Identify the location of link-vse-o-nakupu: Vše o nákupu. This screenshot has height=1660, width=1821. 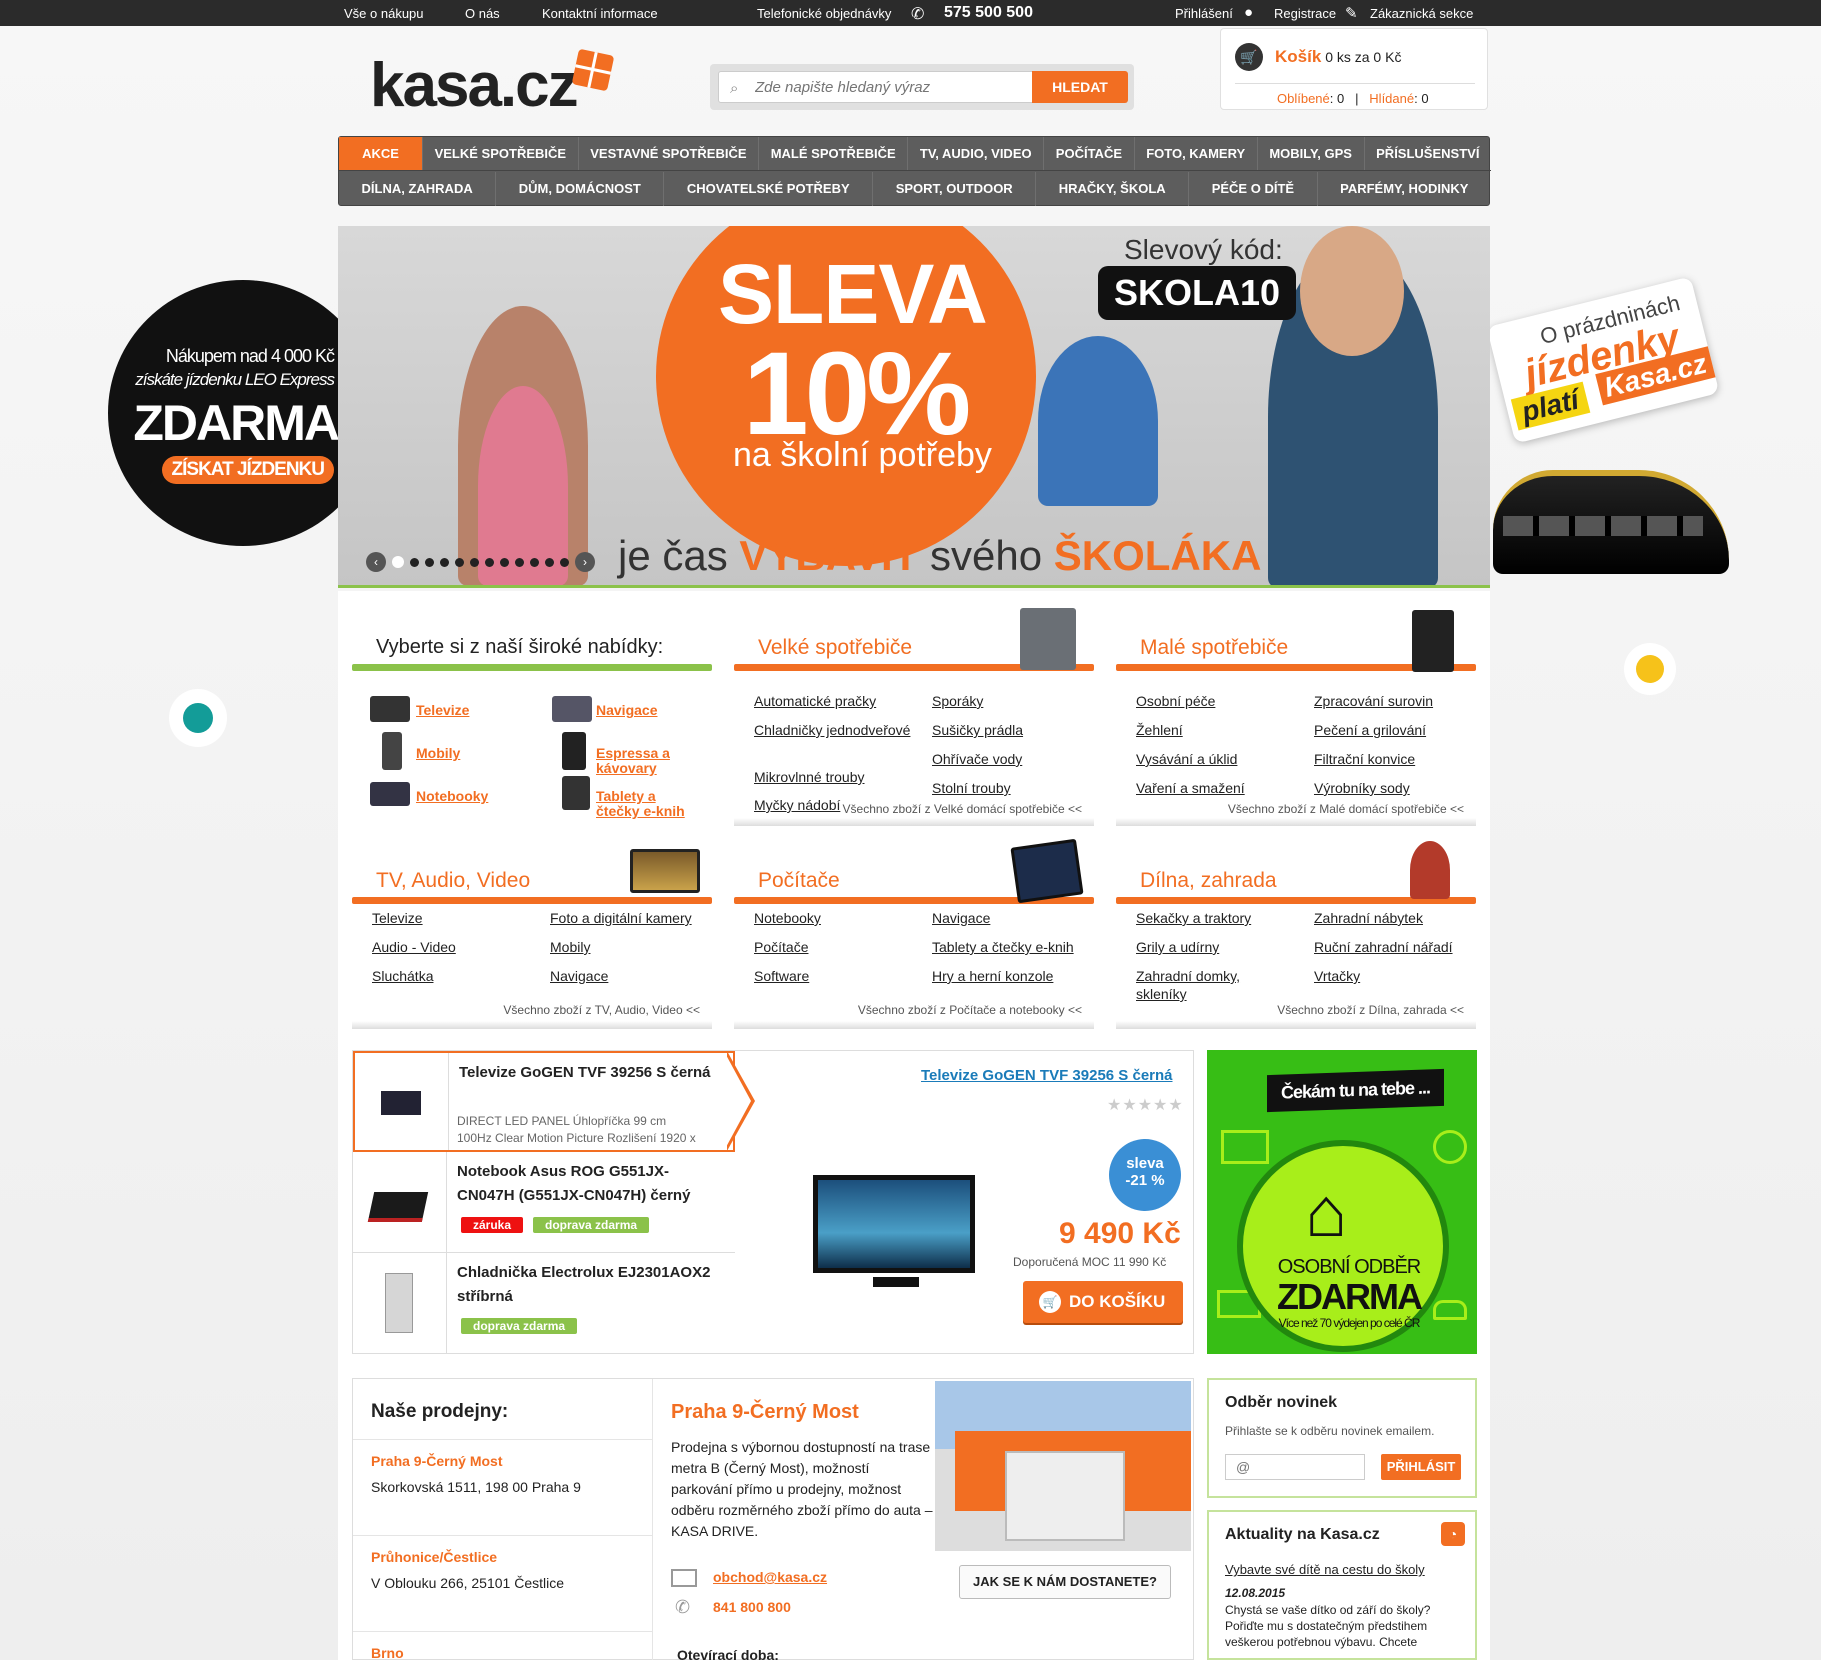
(384, 13).